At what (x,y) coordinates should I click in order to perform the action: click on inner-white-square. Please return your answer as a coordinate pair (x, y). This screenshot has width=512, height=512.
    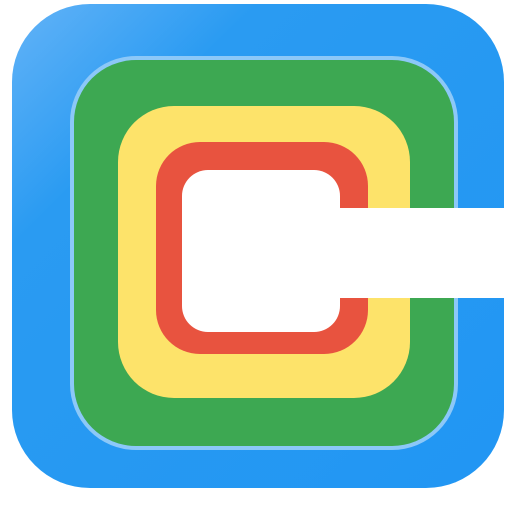
    Looking at the image, I should click on (261, 251).